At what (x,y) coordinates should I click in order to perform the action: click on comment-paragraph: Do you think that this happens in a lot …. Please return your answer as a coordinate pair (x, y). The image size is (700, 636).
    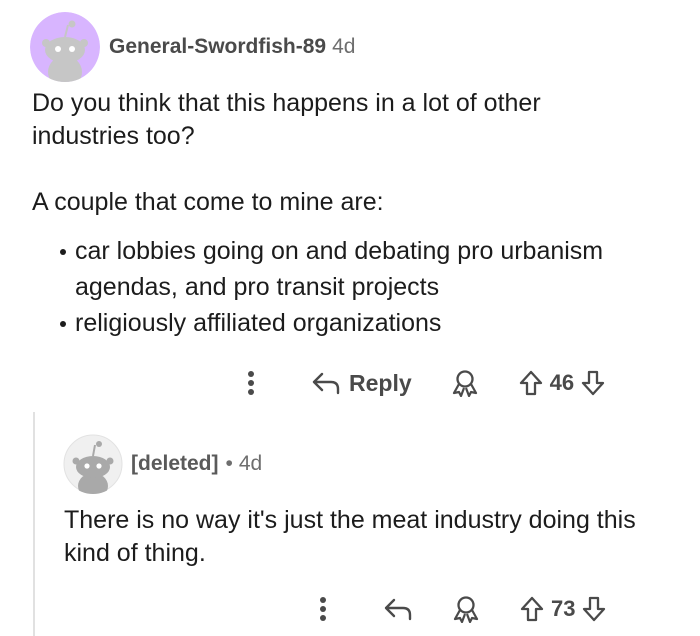
    Looking at the image, I should click on (286, 119).